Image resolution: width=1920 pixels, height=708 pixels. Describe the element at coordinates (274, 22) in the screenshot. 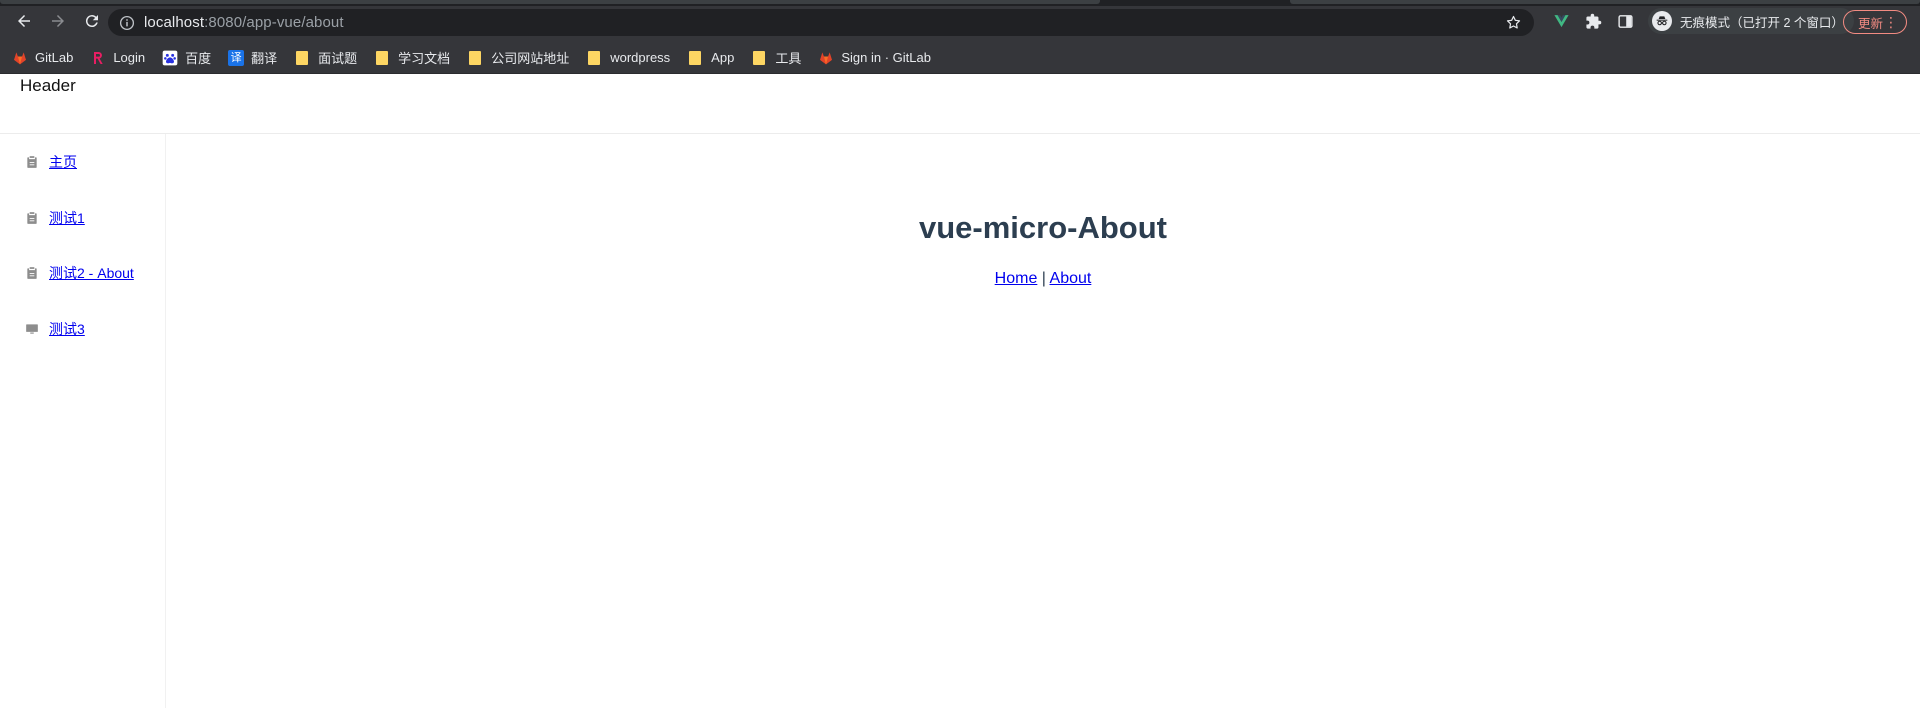

I see `url-path: :8080/app-vue/about` at that location.